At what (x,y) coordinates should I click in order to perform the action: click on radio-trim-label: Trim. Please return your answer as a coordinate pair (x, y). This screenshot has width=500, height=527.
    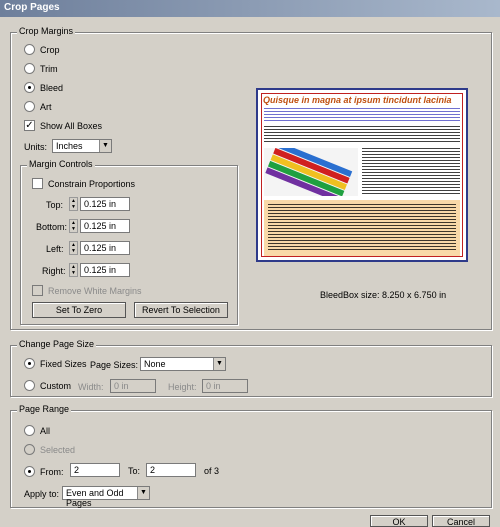
    Looking at the image, I should click on (49, 68).